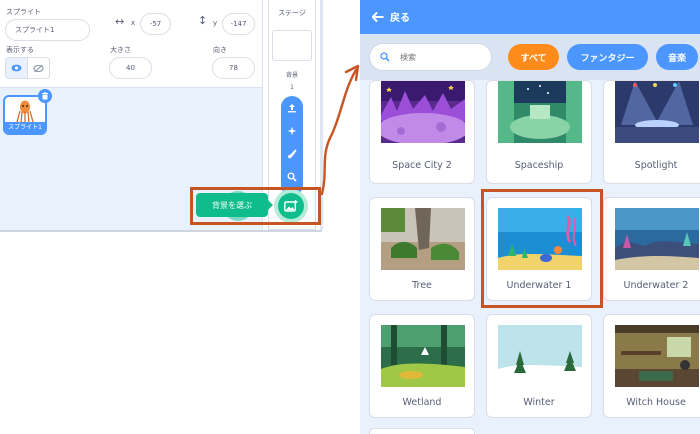  Describe the element at coordinates (20, 50) in the screenshot. I see `show-label: 表示する` at that location.